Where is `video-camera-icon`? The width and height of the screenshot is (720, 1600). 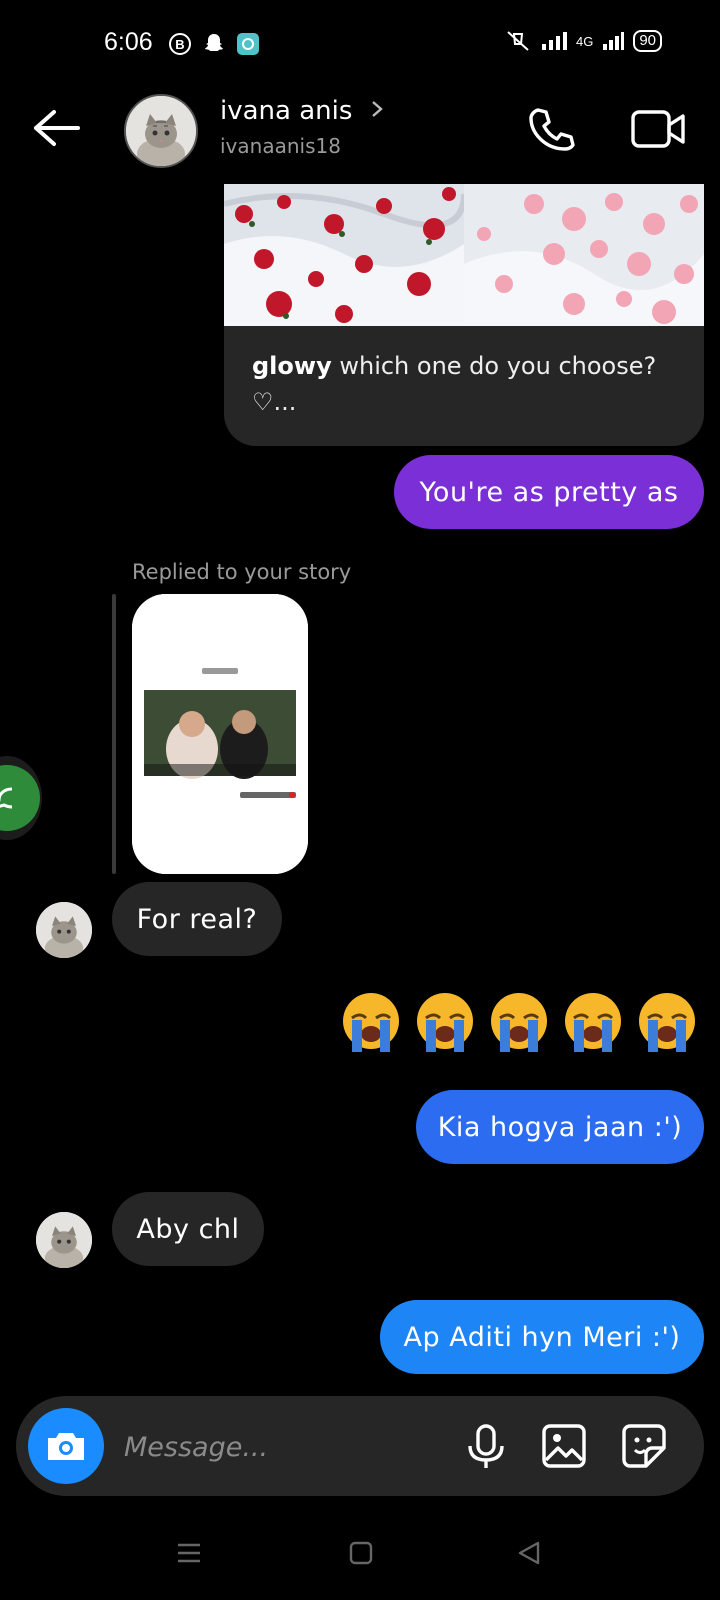 video-camera-icon is located at coordinates (658, 129).